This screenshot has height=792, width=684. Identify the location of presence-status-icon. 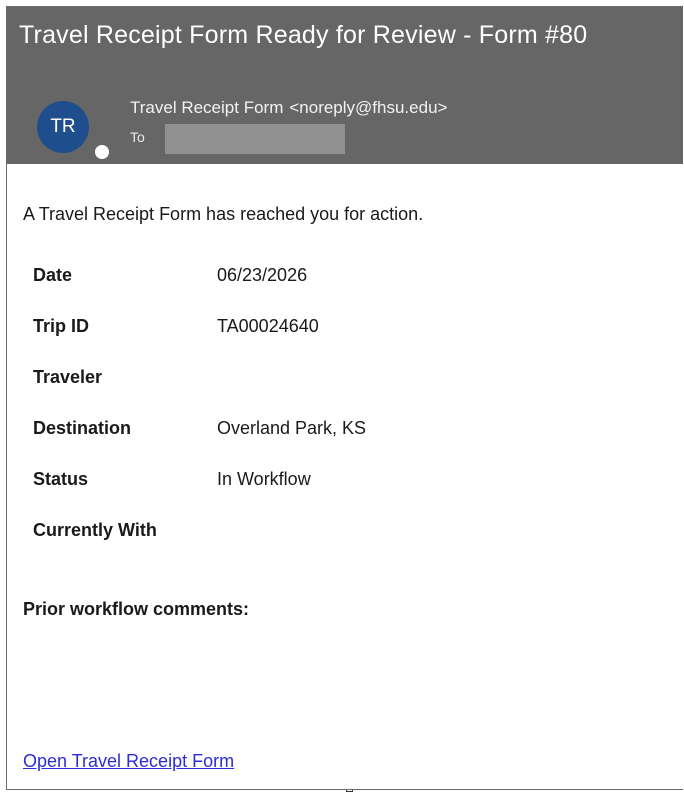
(102, 152).